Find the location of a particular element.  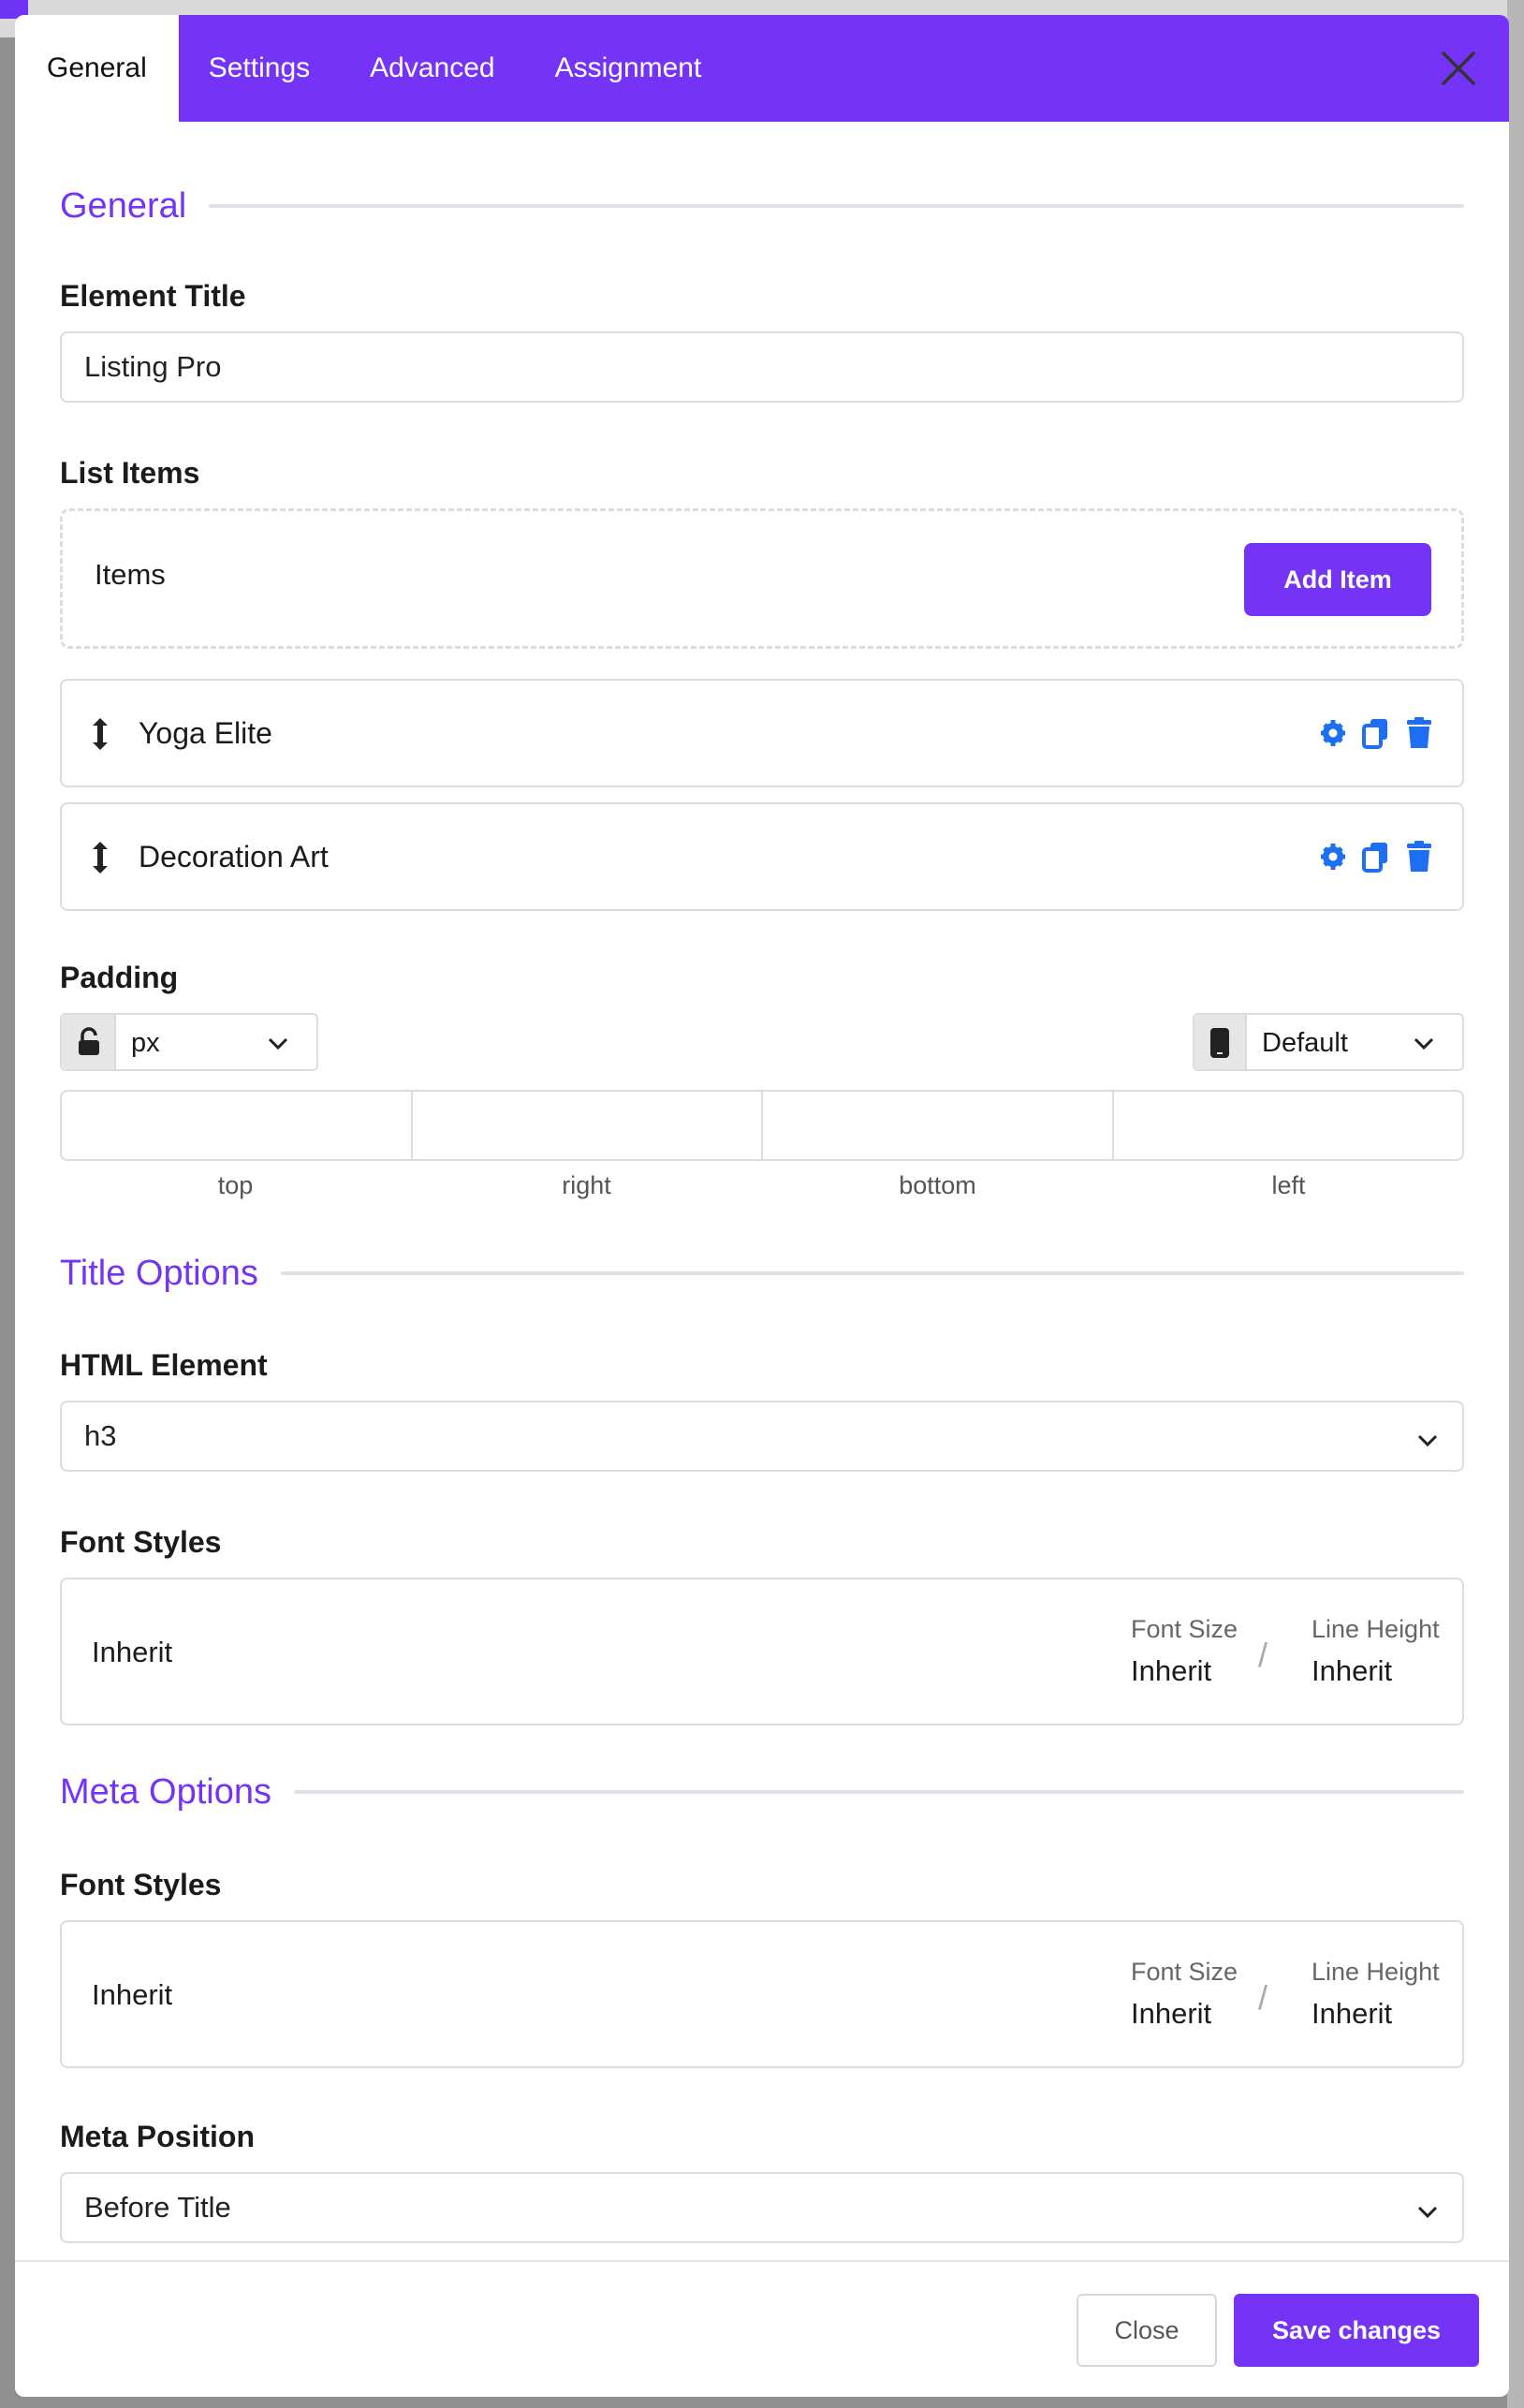

padding-left-label: left is located at coordinates (1288, 1185).